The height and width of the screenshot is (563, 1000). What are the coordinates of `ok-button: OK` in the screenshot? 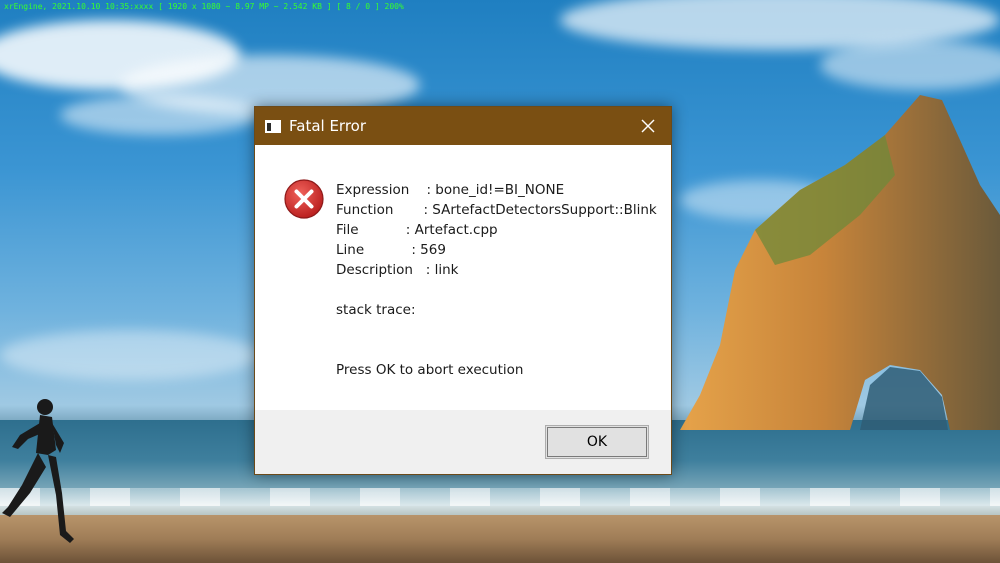 It's located at (597, 442).